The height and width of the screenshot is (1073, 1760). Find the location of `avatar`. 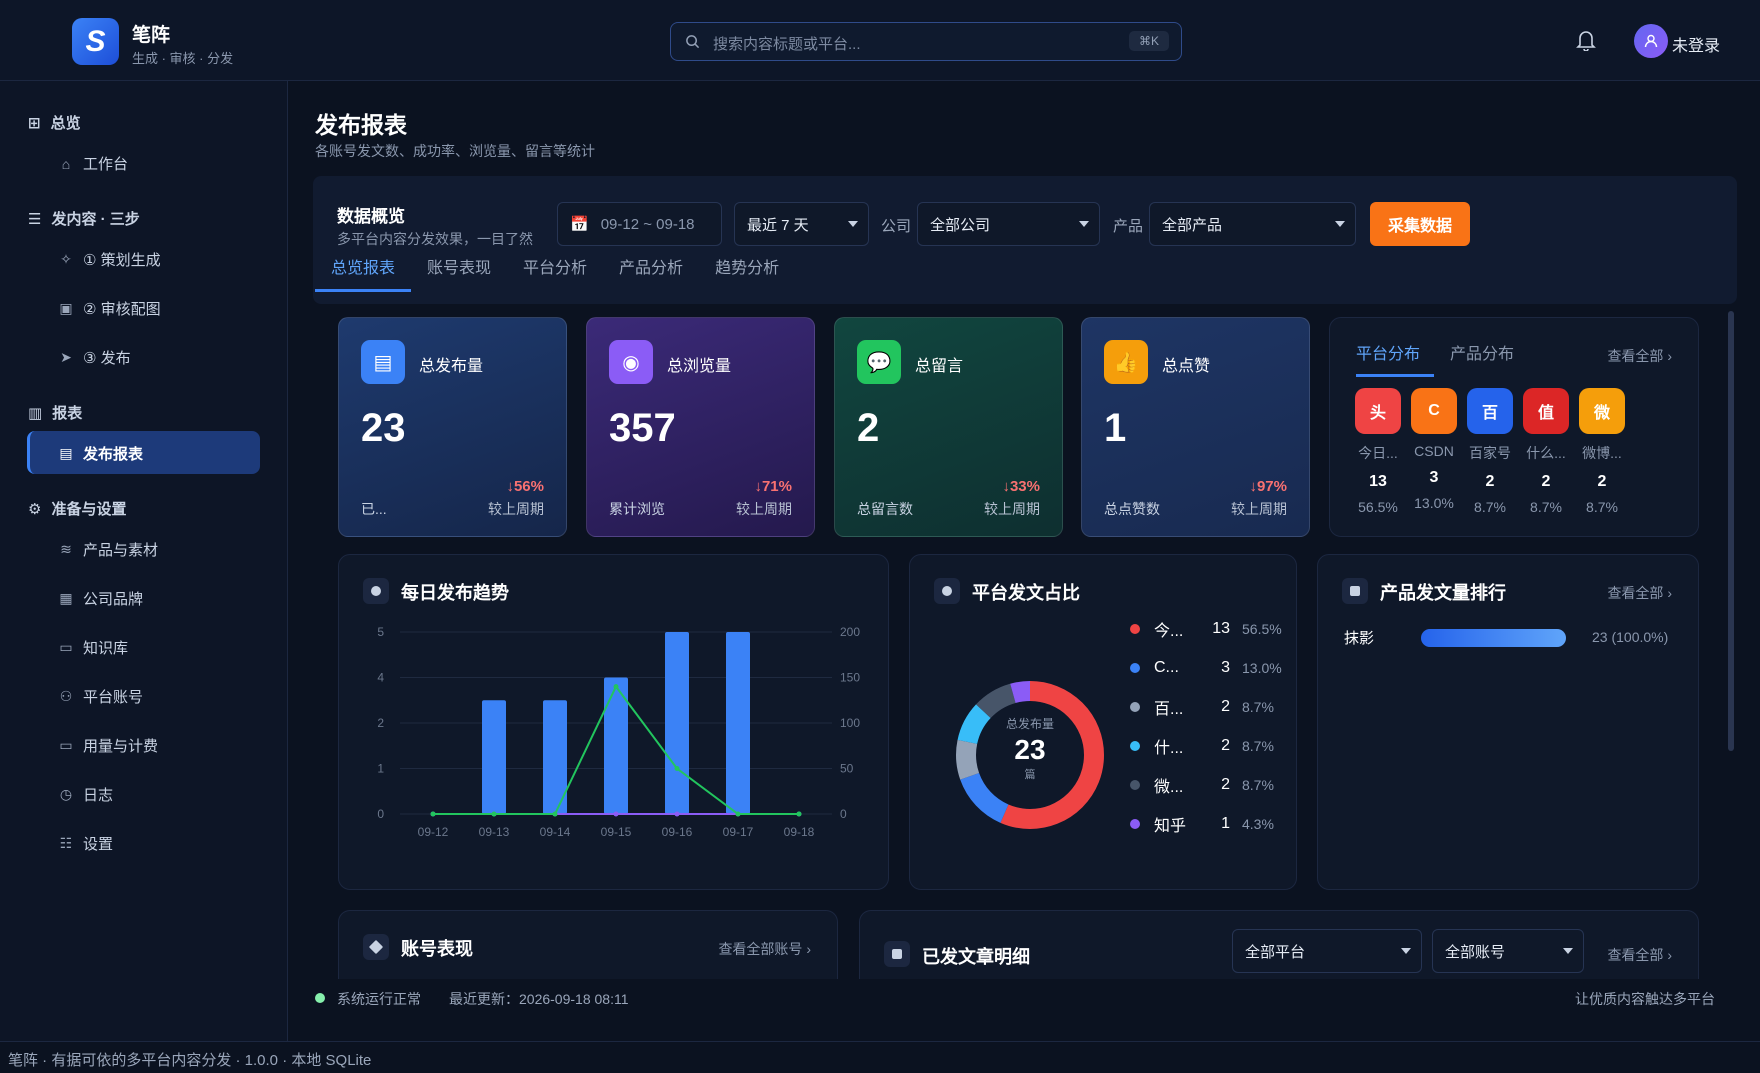

avatar is located at coordinates (1651, 41).